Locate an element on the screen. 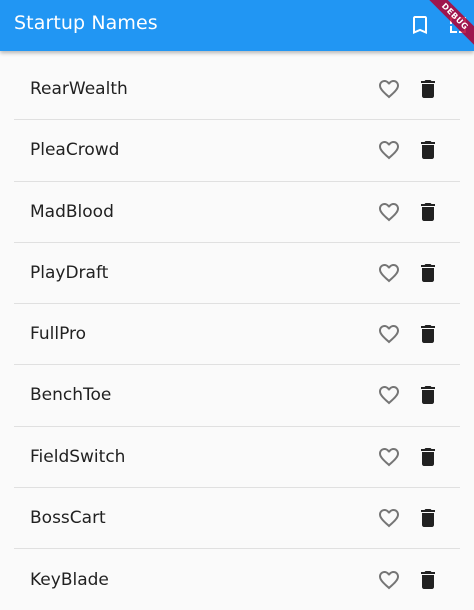 This screenshot has height=610, width=474. list-item-label: FieldSwitch is located at coordinates (78, 456).